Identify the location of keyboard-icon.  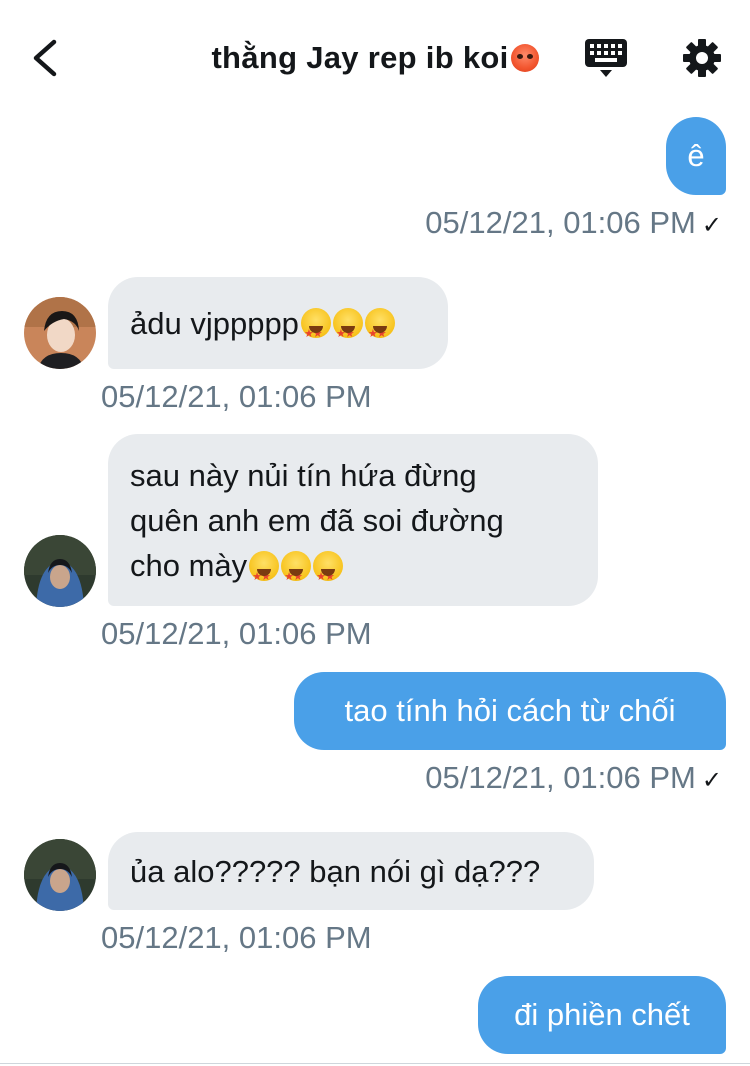
(606, 58).